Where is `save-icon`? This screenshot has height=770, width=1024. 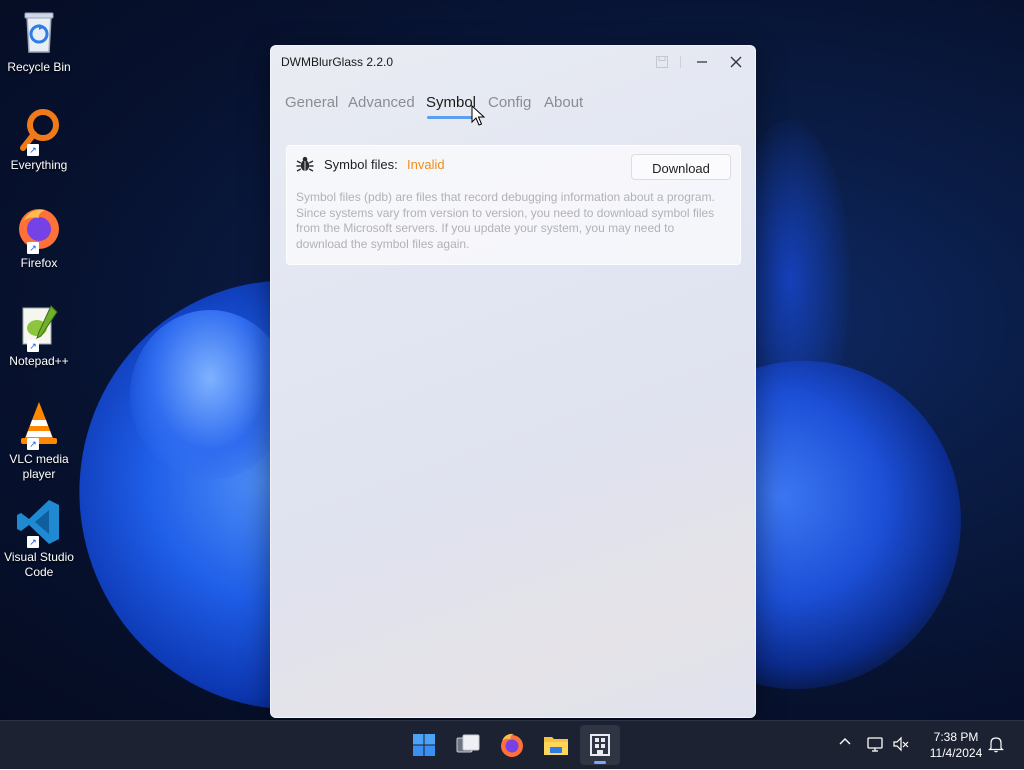
save-icon is located at coordinates (662, 62).